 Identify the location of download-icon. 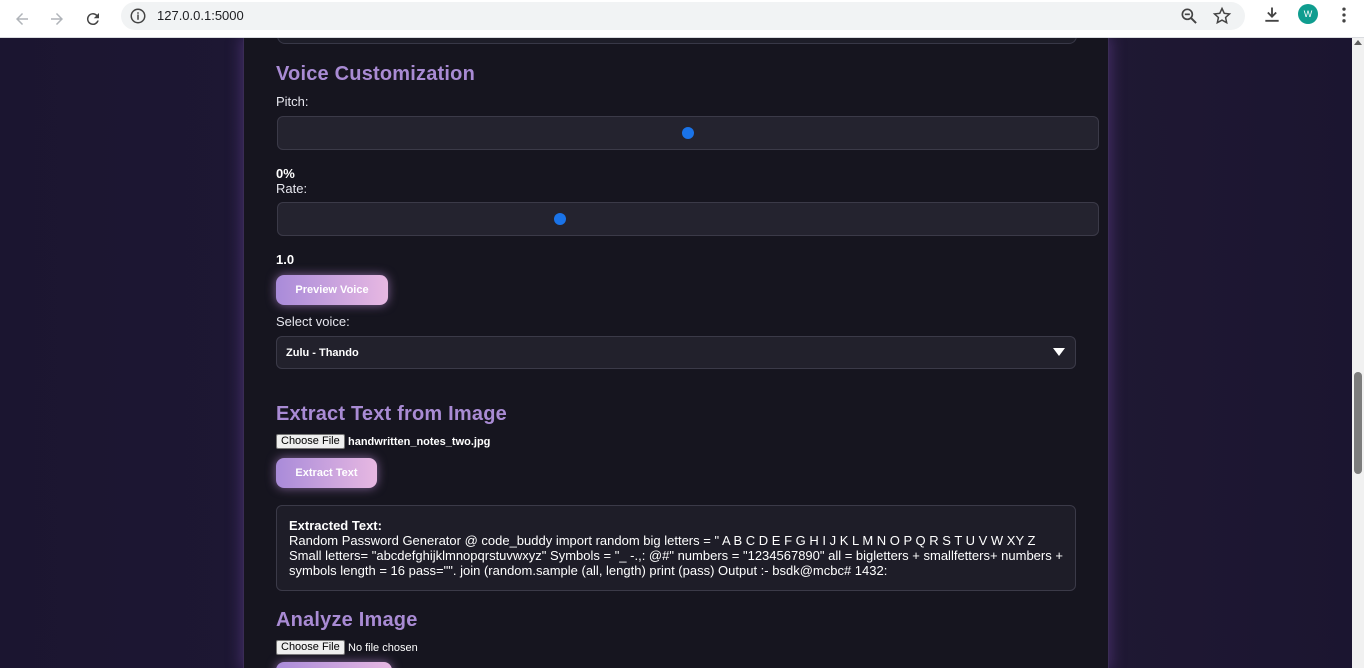
(1272, 14).